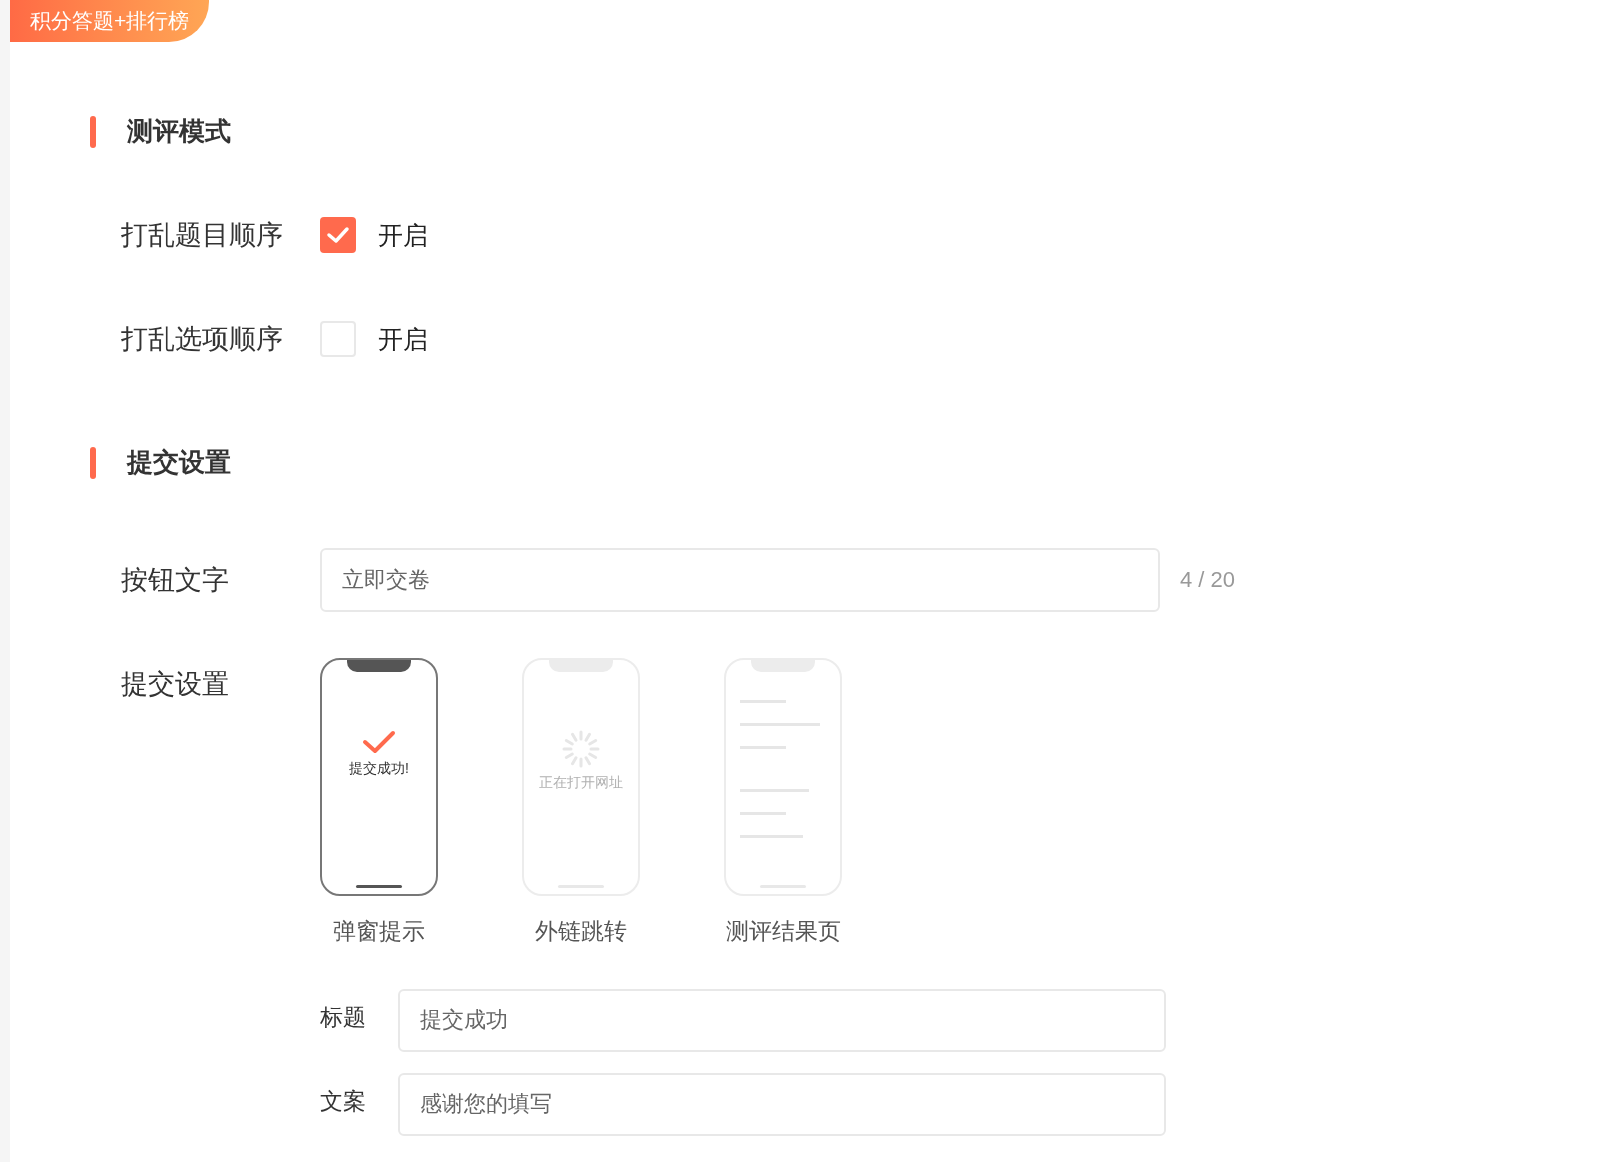 The image size is (1606, 1162). What do you see at coordinates (783, 931) in the screenshot?
I see `option-label: 测评结果页` at bounding box center [783, 931].